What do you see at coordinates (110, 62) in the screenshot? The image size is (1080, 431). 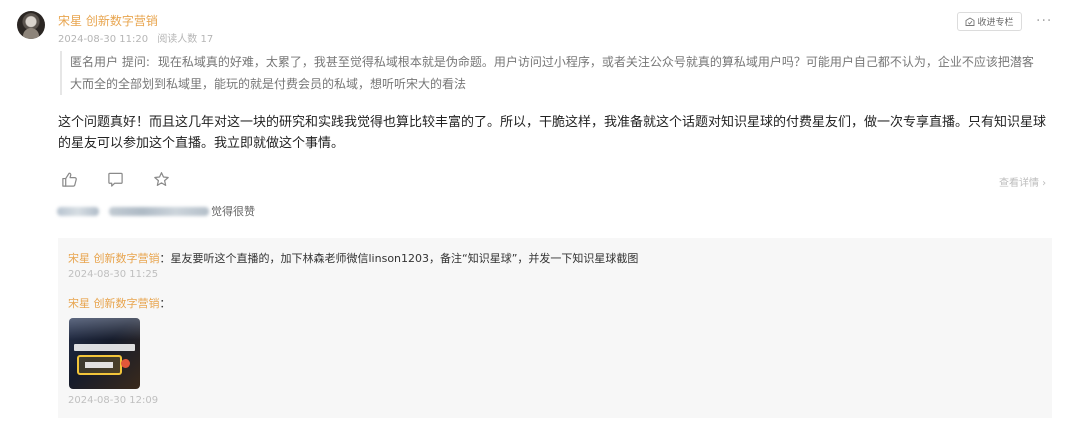 I see `question-asker: 匿名用户 提问:` at bounding box center [110, 62].